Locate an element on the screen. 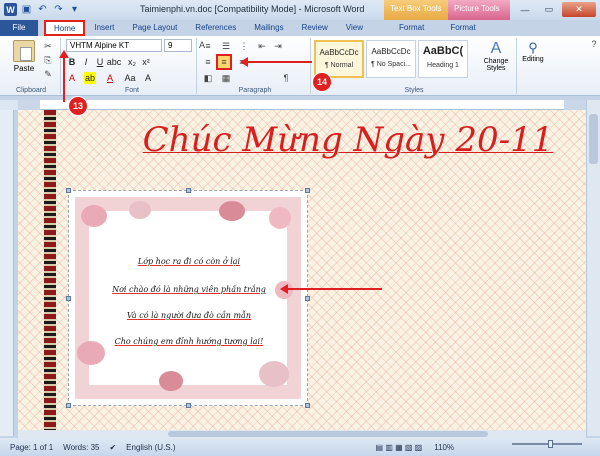  shading-icon: ◧ is located at coordinates (208, 78).